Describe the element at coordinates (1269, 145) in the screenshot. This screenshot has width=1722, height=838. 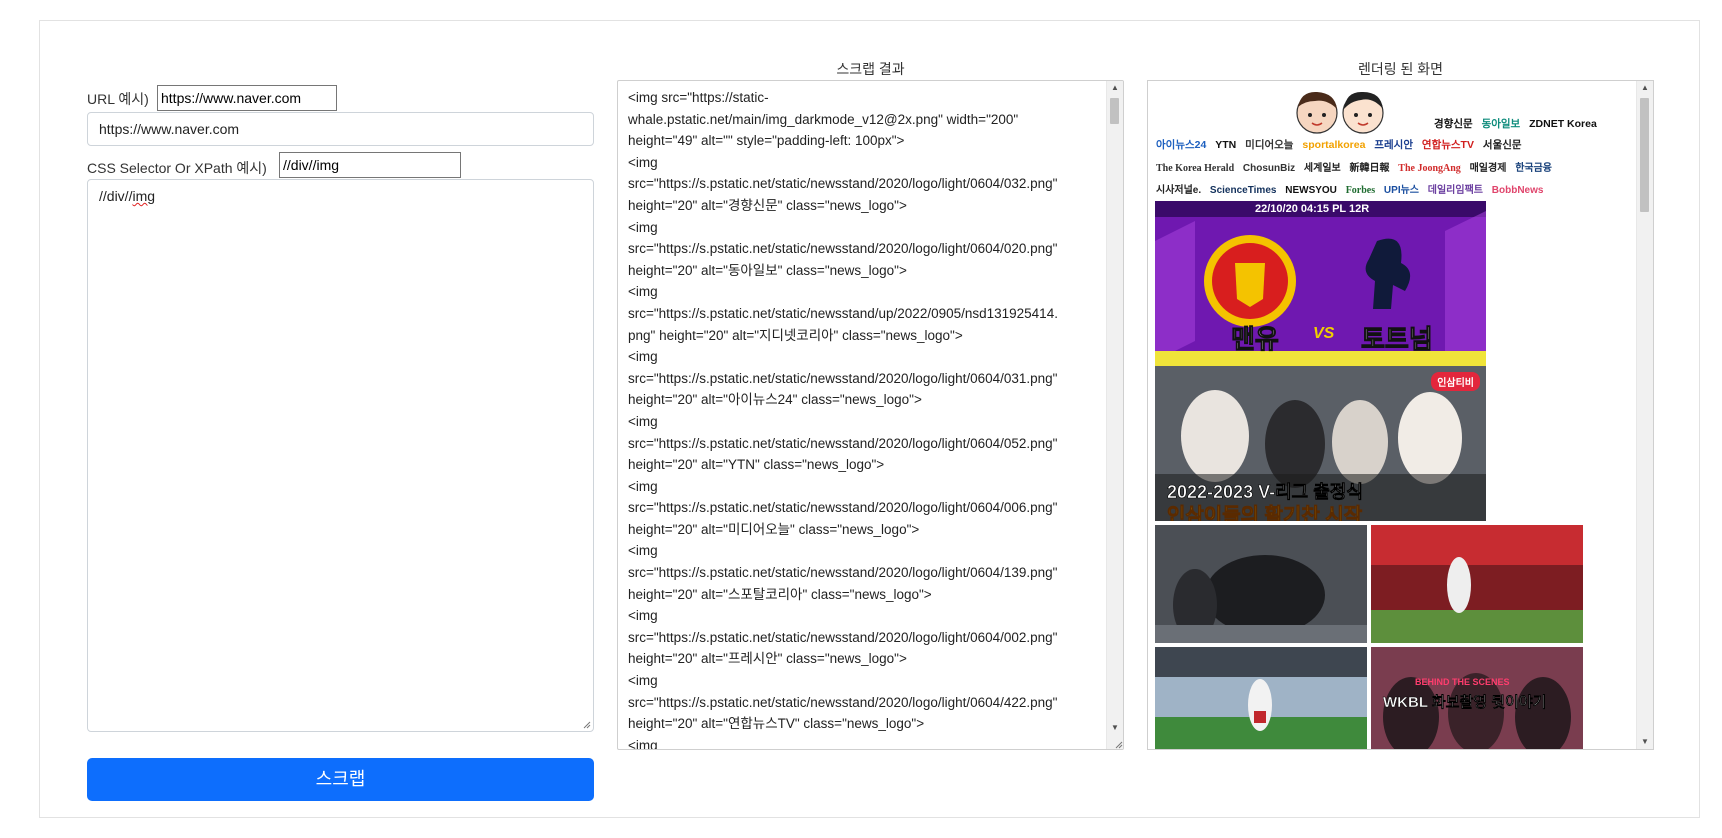
I see `news-logo: 미디어오늘` at that location.